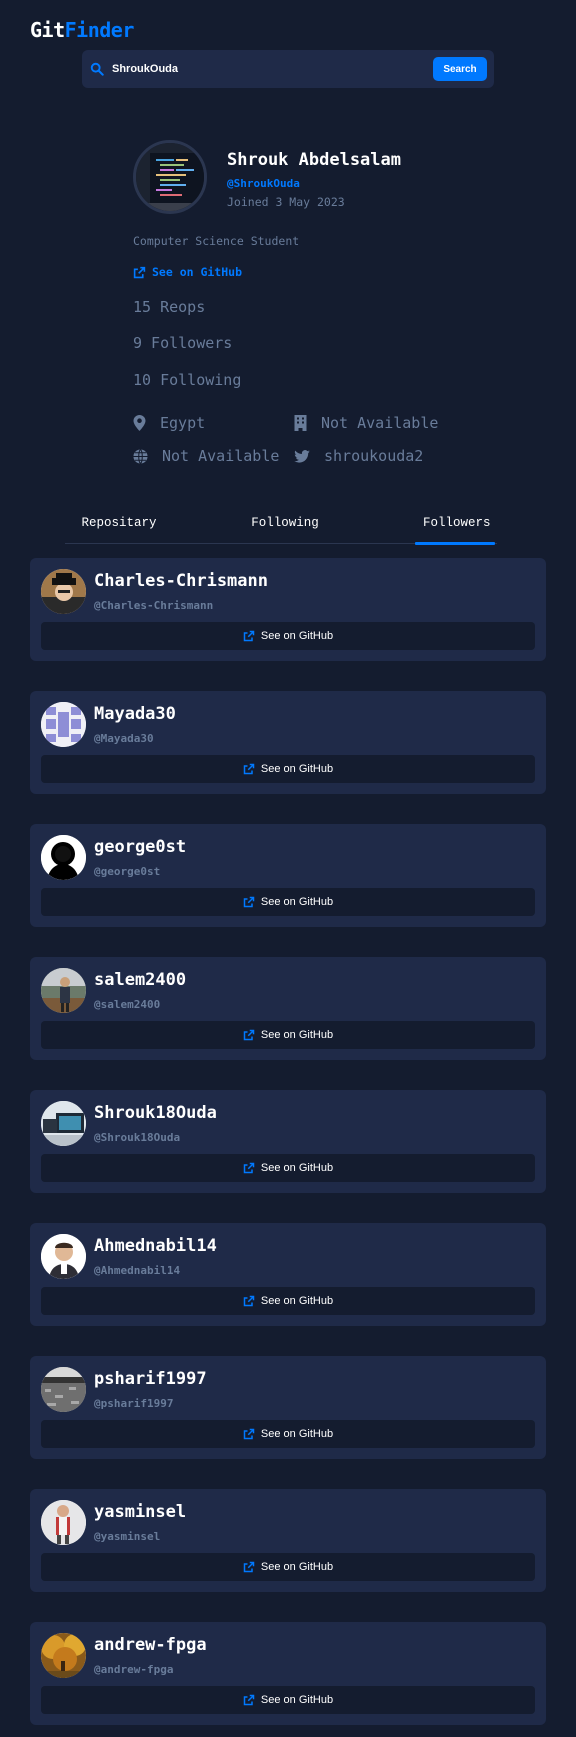 The width and height of the screenshot is (576, 1737). I want to click on building-icon, so click(300, 423).